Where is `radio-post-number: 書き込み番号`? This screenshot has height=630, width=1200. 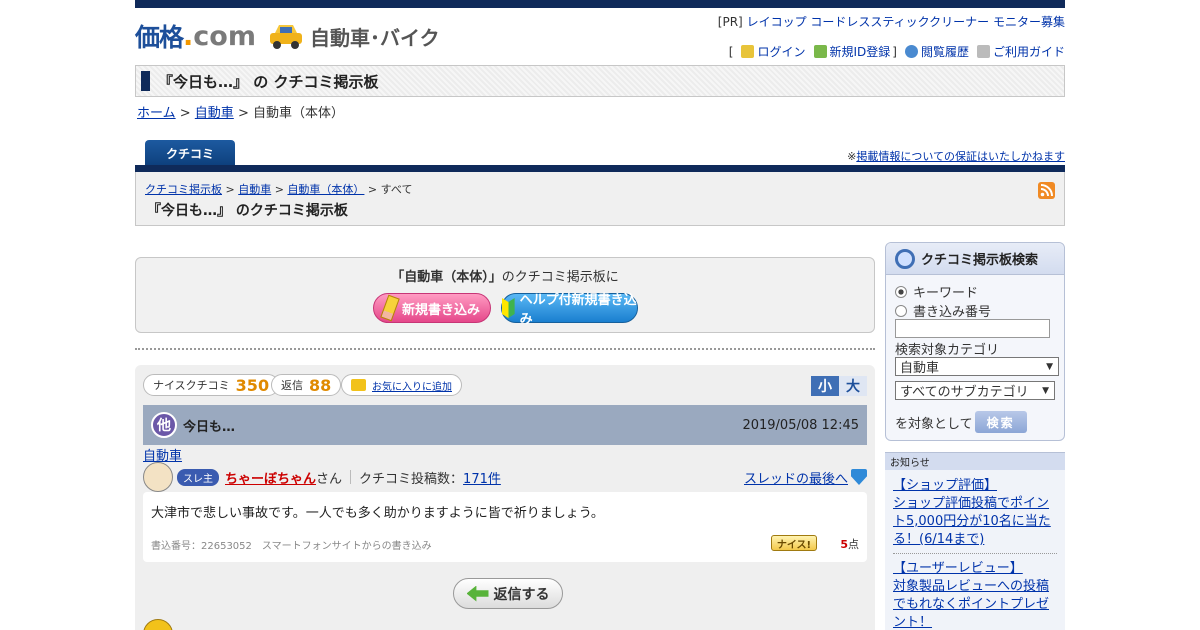
radio-post-number: 書き込み番号 is located at coordinates (943, 310).